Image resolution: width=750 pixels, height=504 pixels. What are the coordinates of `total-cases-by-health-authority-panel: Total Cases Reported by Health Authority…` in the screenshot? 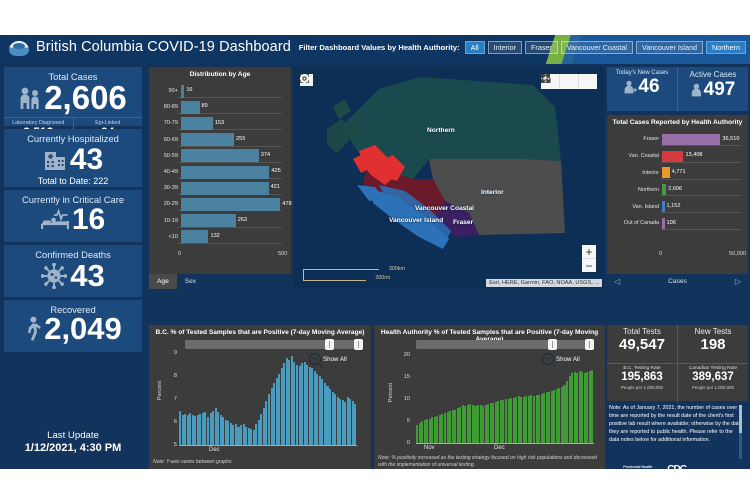 It's located at (677, 202).